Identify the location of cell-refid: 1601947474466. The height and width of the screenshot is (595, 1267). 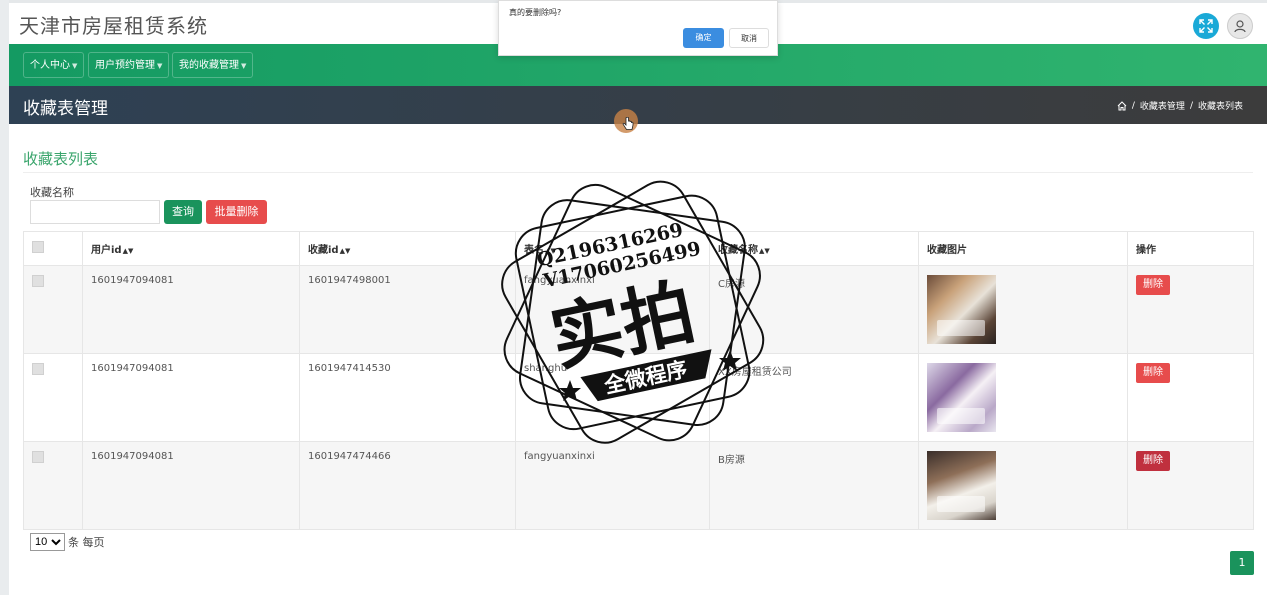
(407, 485).